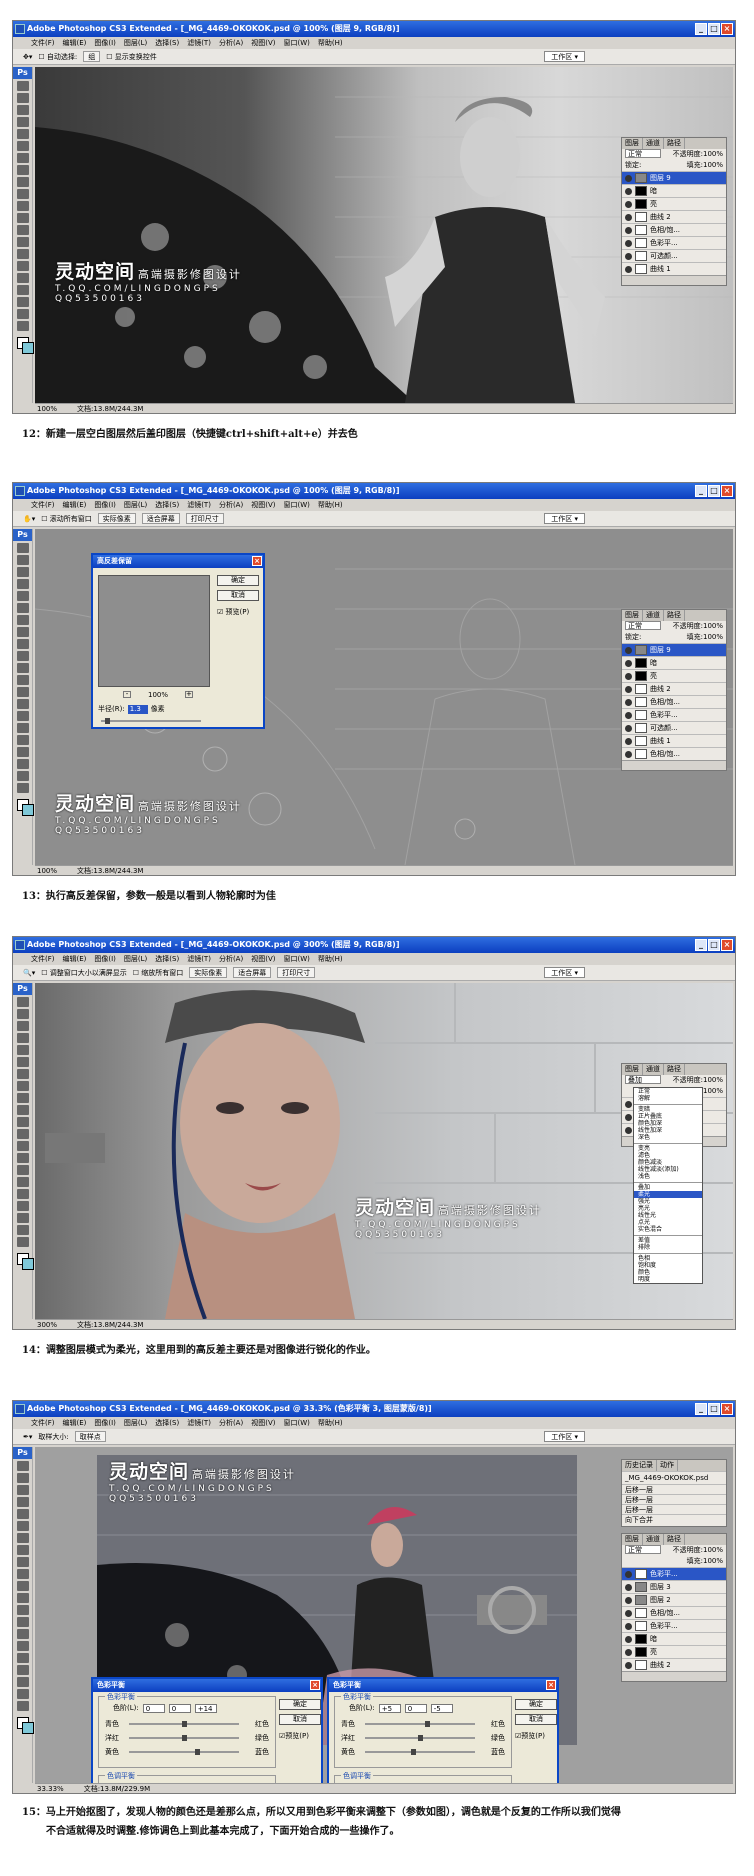  Describe the element at coordinates (668, 1194) in the screenshot. I see `blend-mode-option: 柔光` at that location.